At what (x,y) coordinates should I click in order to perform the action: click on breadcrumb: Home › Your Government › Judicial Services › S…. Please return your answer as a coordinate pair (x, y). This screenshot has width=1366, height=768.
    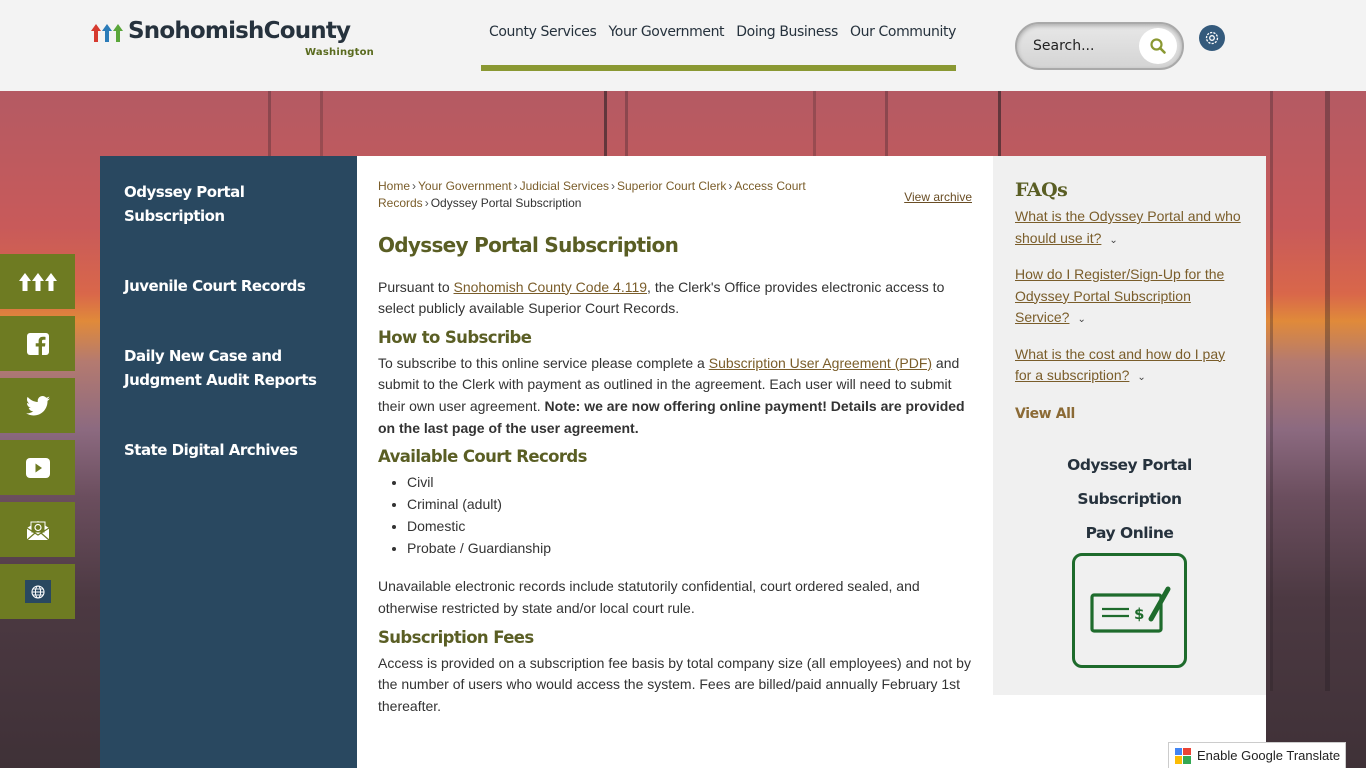
    Looking at the image, I should click on (598, 195).